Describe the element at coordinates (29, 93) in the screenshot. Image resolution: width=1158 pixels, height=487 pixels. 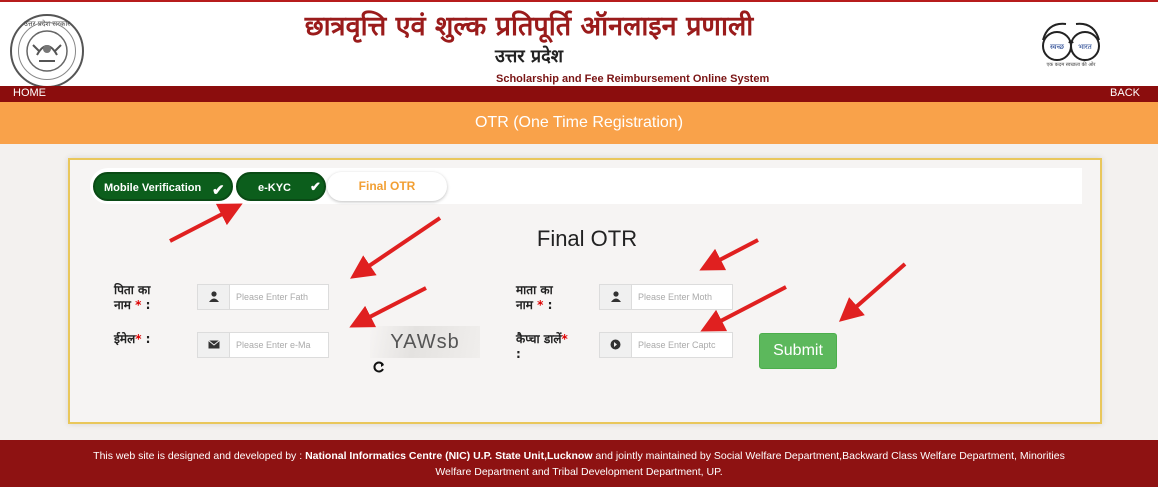
I see `home-link: HOME` at that location.